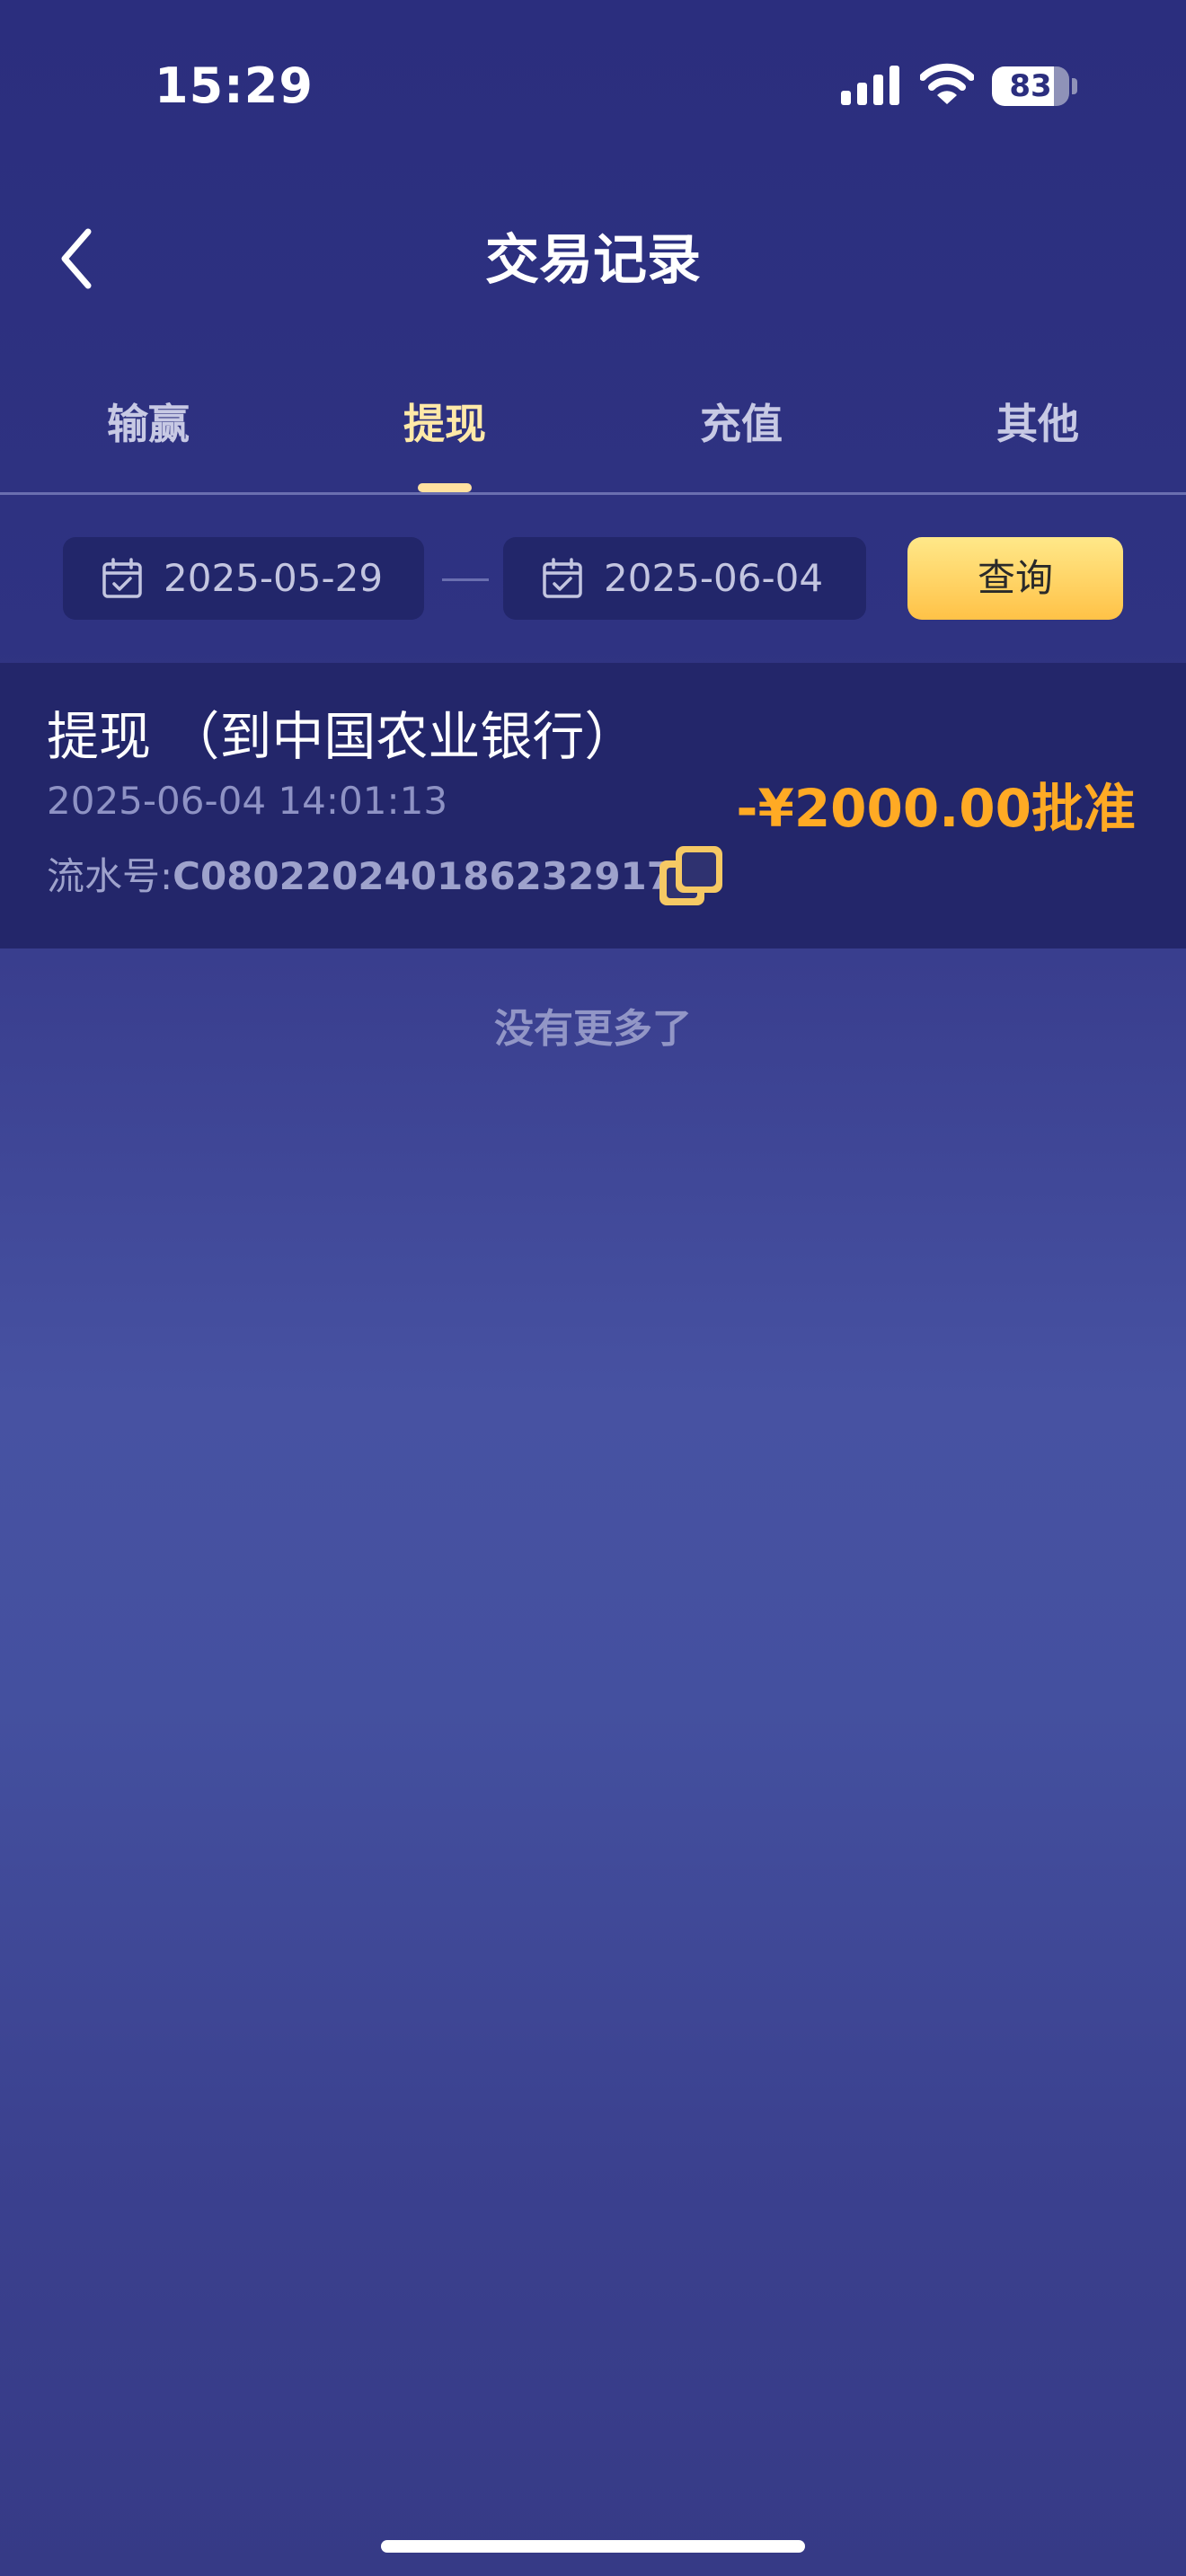  I want to click on end-date-picker: 2025-06-04, so click(684, 578).